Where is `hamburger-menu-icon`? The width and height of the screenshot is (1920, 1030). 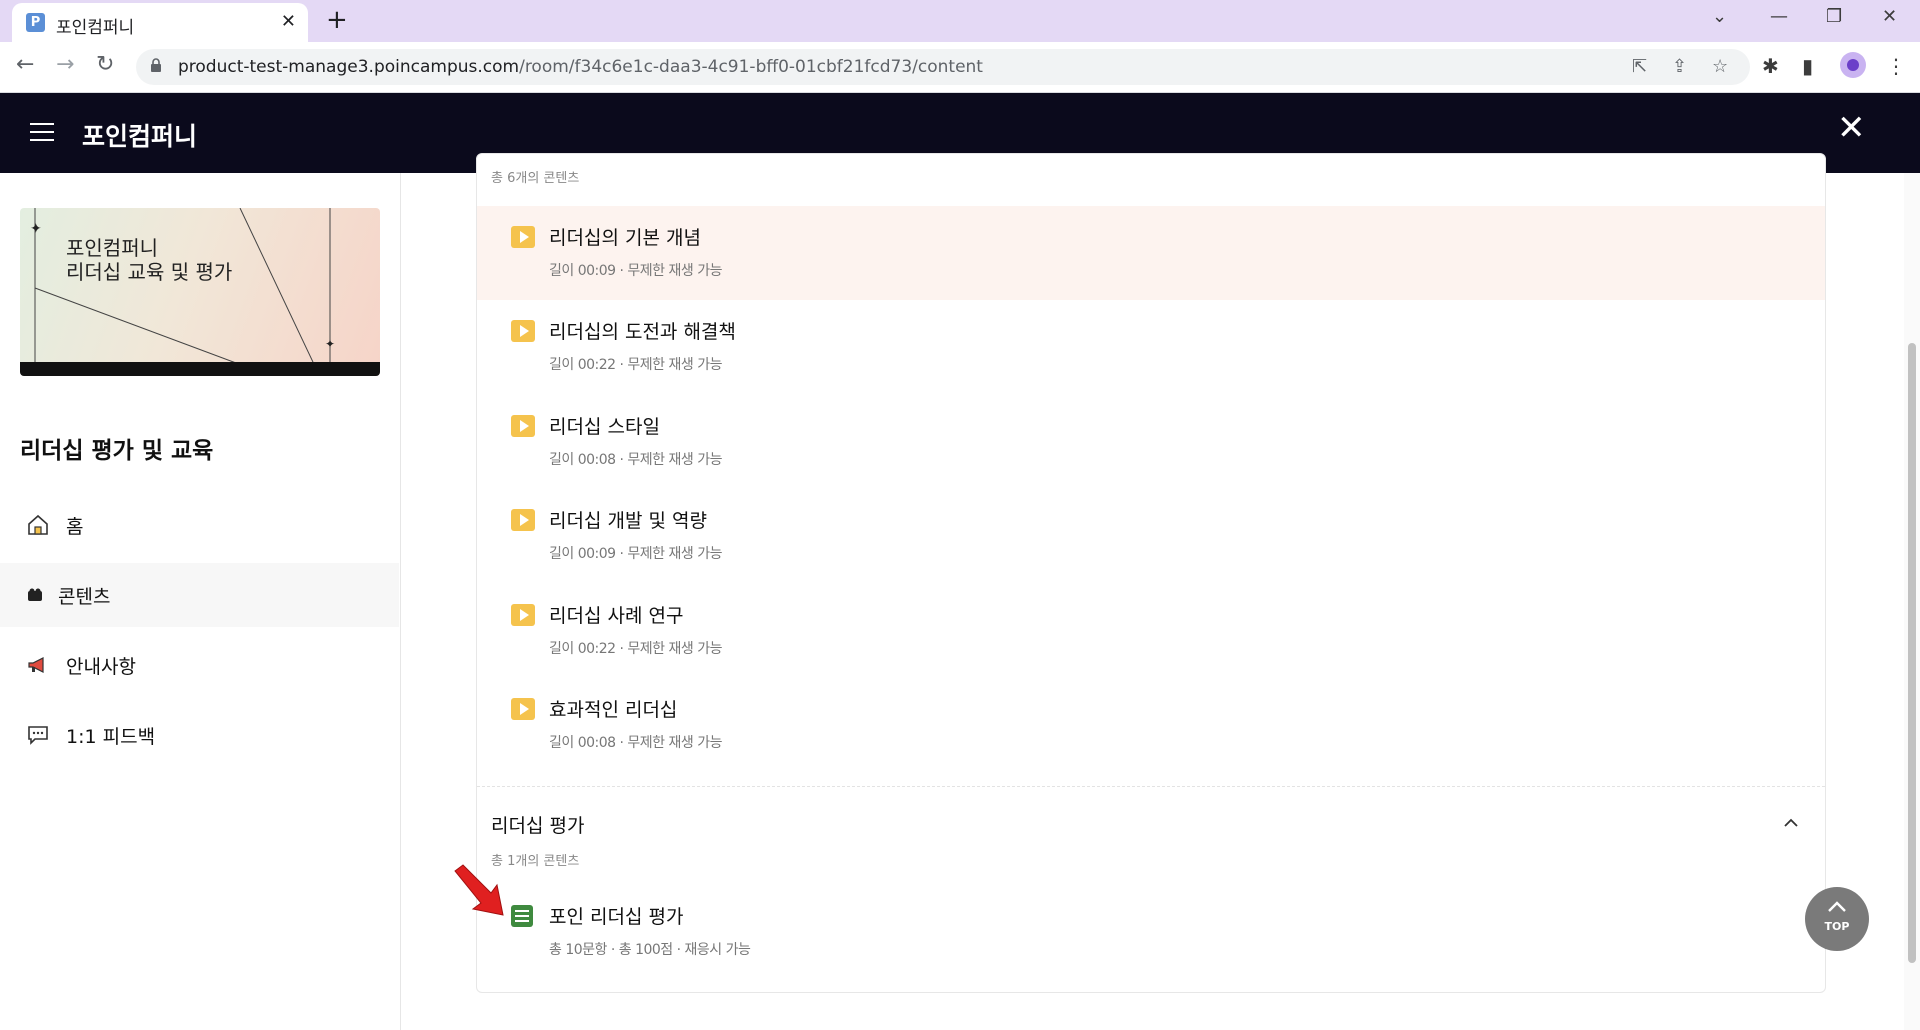 hamburger-menu-icon is located at coordinates (42, 132).